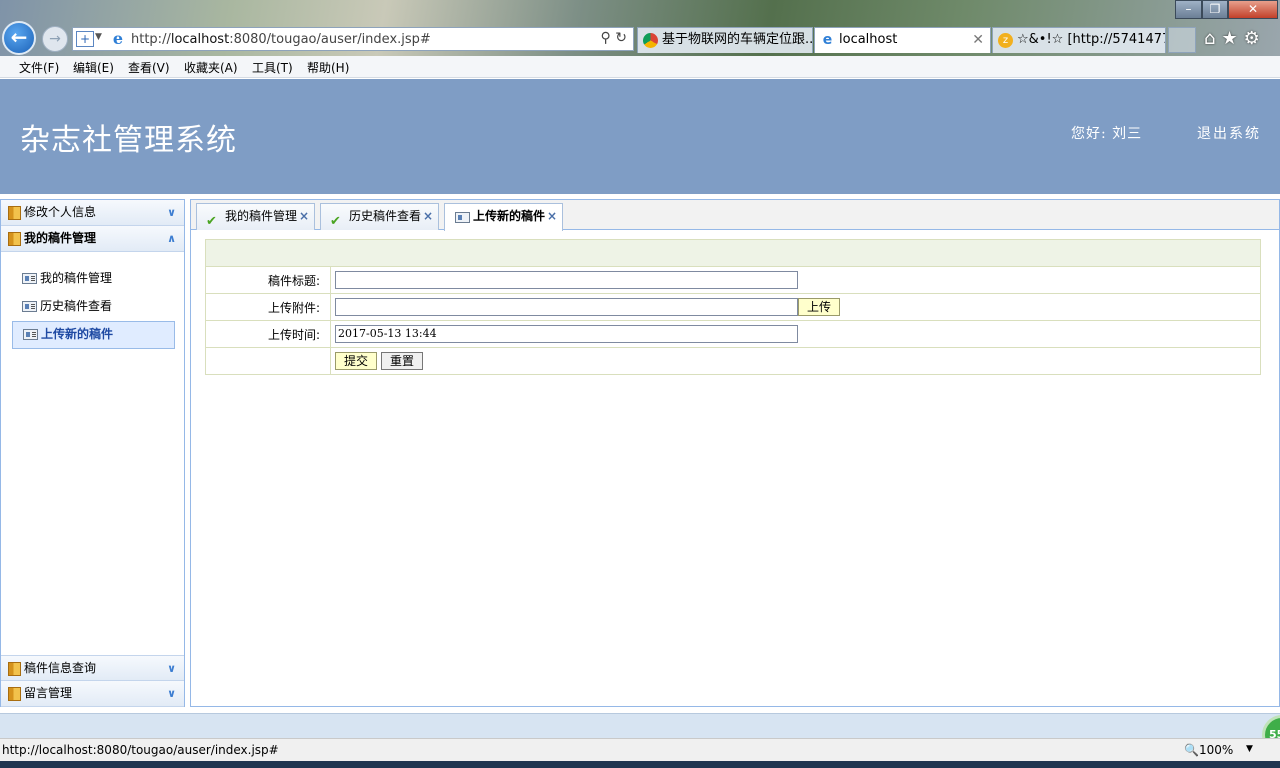  What do you see at coordinates (268, 334) in the screenshot?
I see `upload-time-label: 上传时间:` at bounding box center [268, 334].